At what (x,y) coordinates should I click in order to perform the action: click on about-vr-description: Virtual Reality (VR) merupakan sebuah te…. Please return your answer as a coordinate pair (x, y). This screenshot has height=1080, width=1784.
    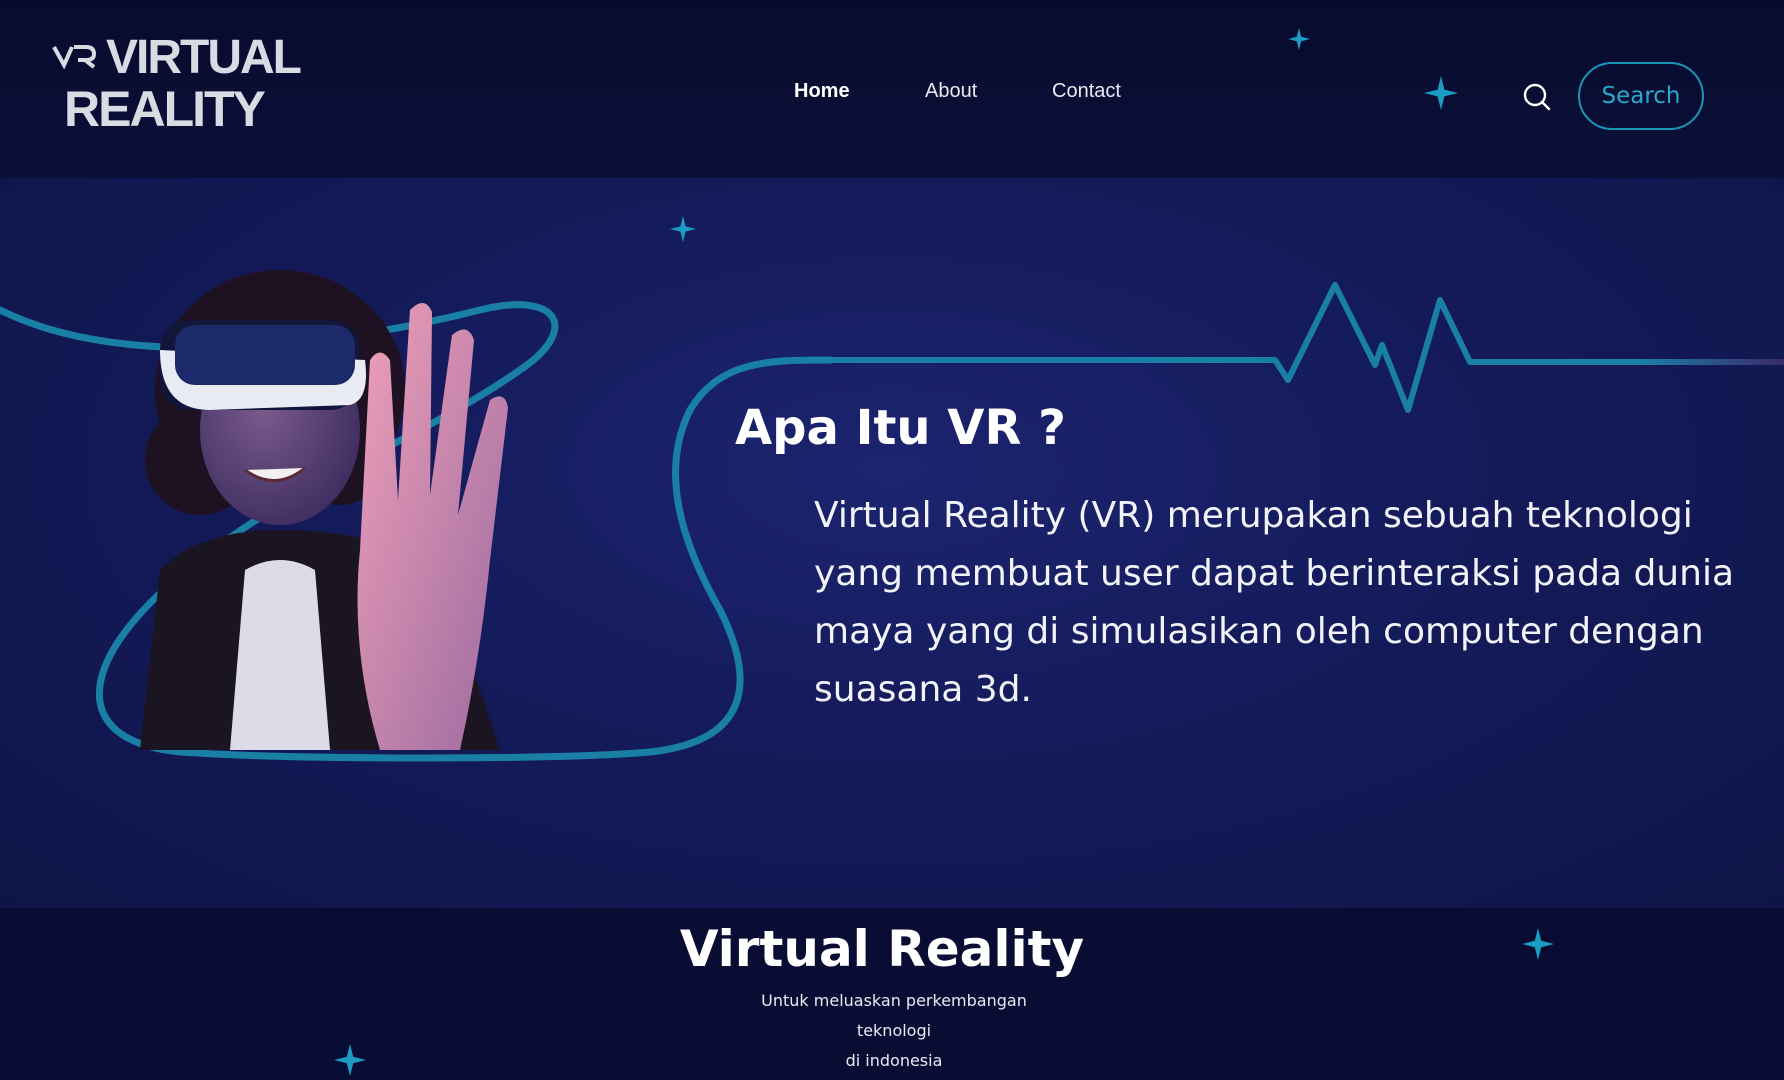
    Looking at the image, I should click on (1274, 602).